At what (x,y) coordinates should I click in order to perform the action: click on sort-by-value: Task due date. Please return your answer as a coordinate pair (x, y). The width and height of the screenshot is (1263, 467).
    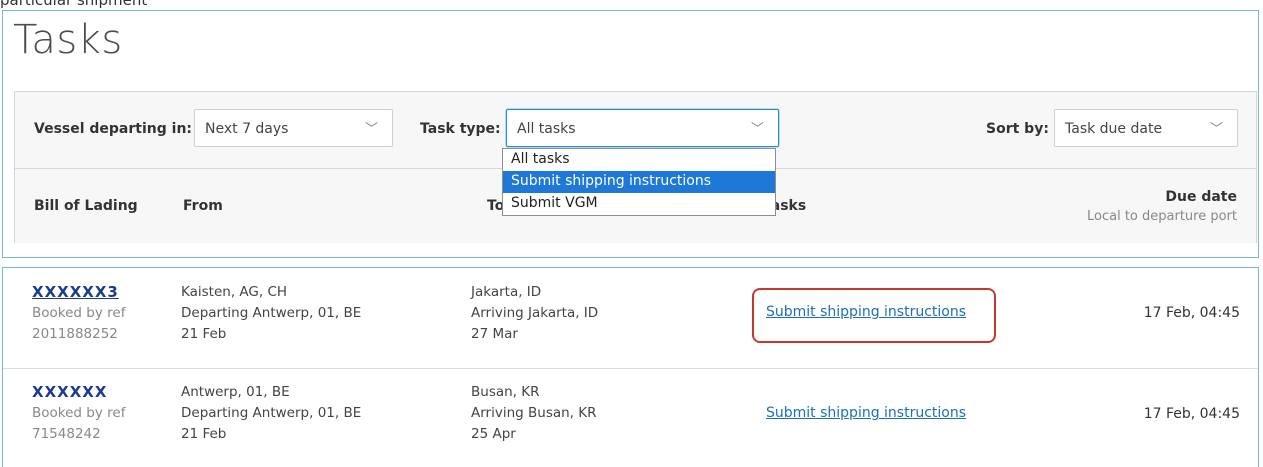
    Looking at the image, I should click on (1114, 129).